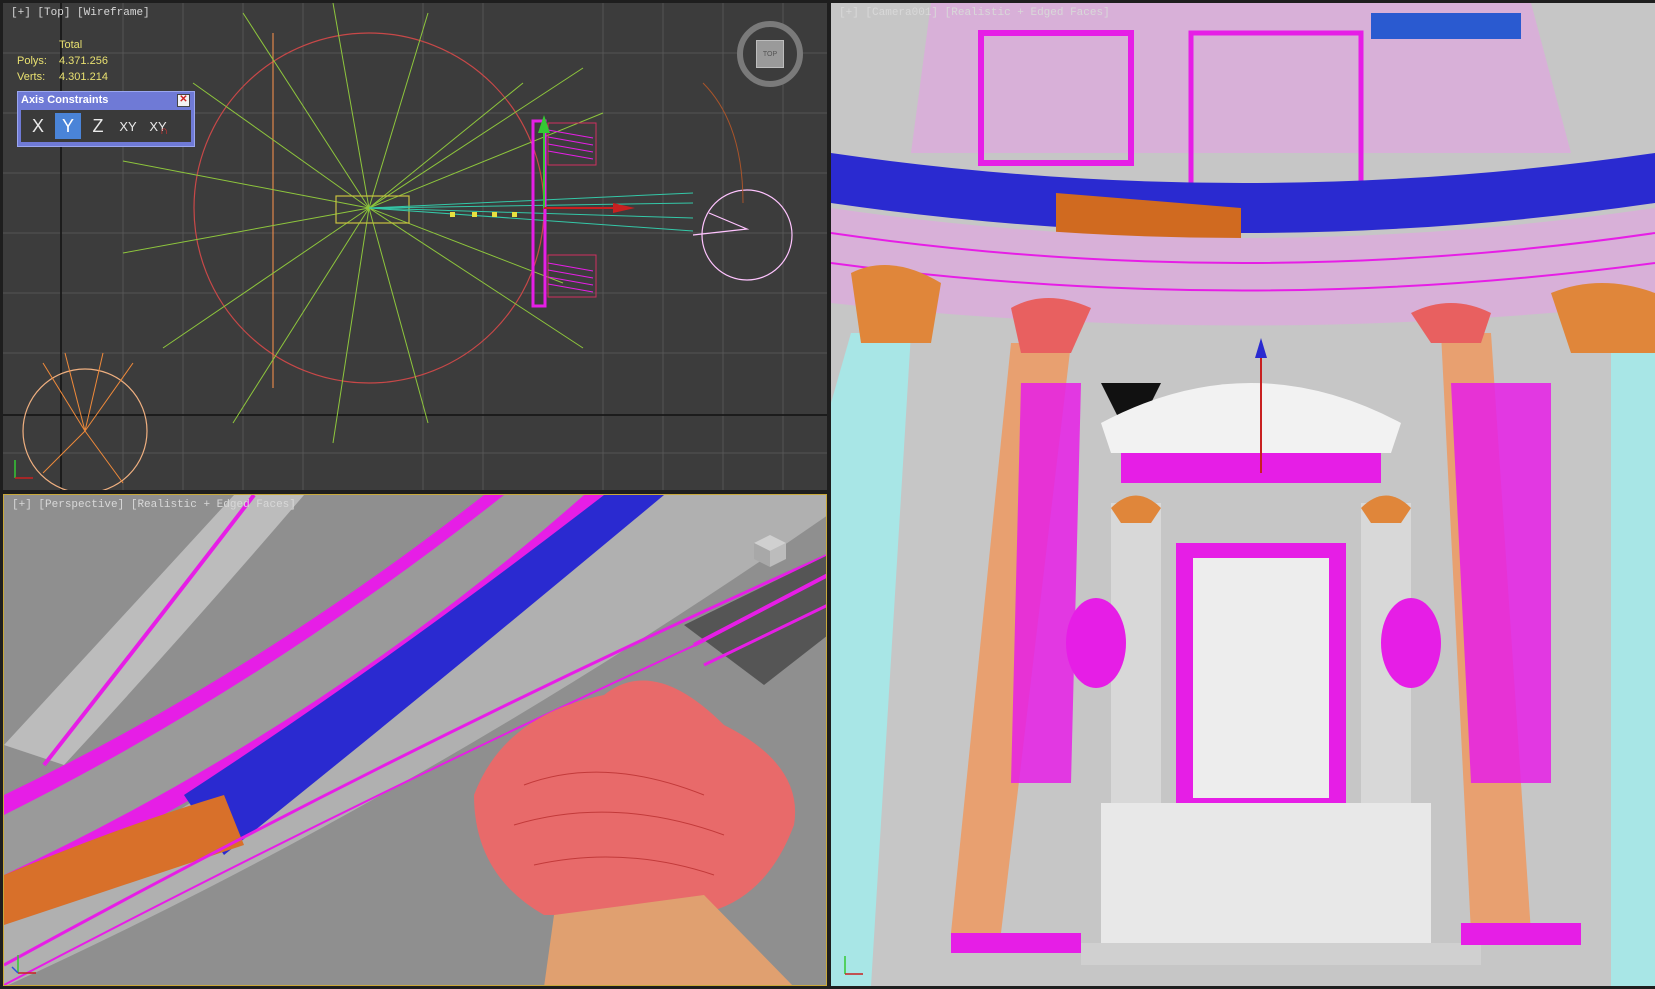 This screenshot has height=989, width=1655. What do you see at coordinates (38, 126) in the screenshot?
I see `axis-x-button: X` at bounding box center [38, 126].